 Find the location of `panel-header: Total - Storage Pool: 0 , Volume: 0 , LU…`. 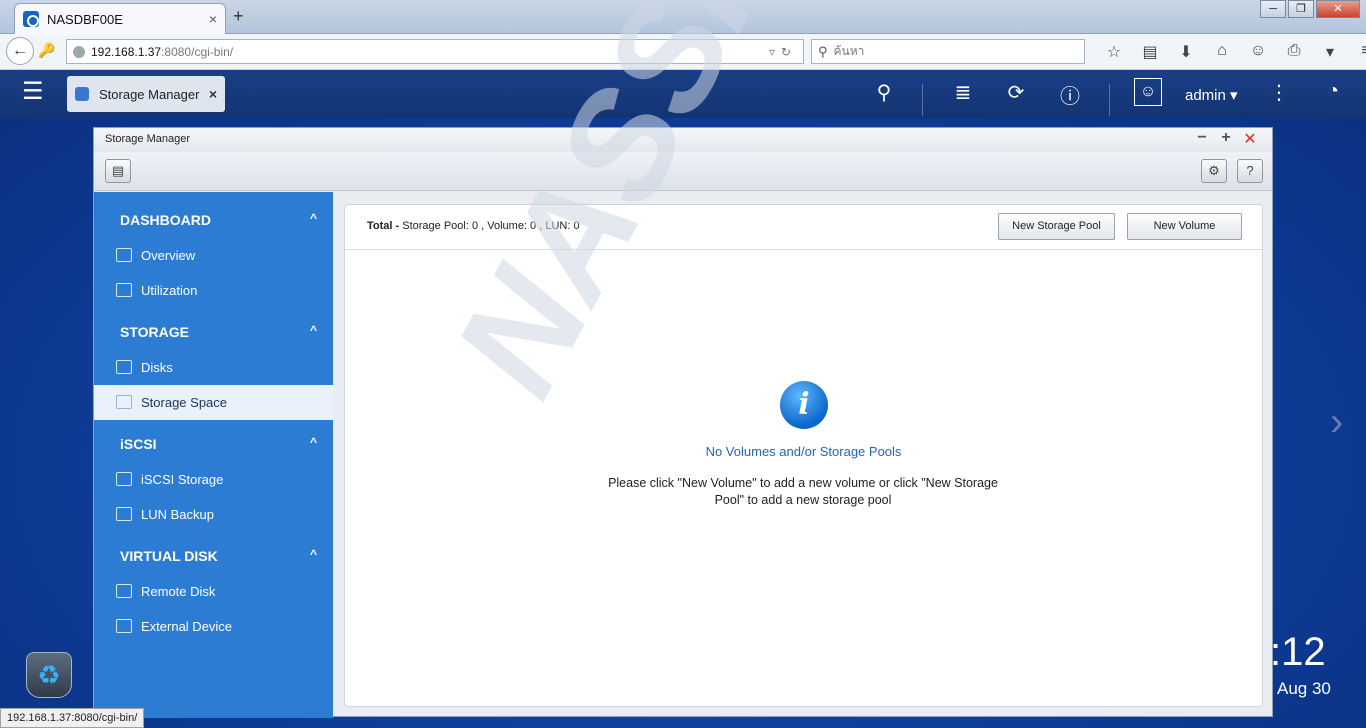

panel-header: Total - Storage Pool: 0 , Volume: 0 , LU… is located at coordinates (803, 227).